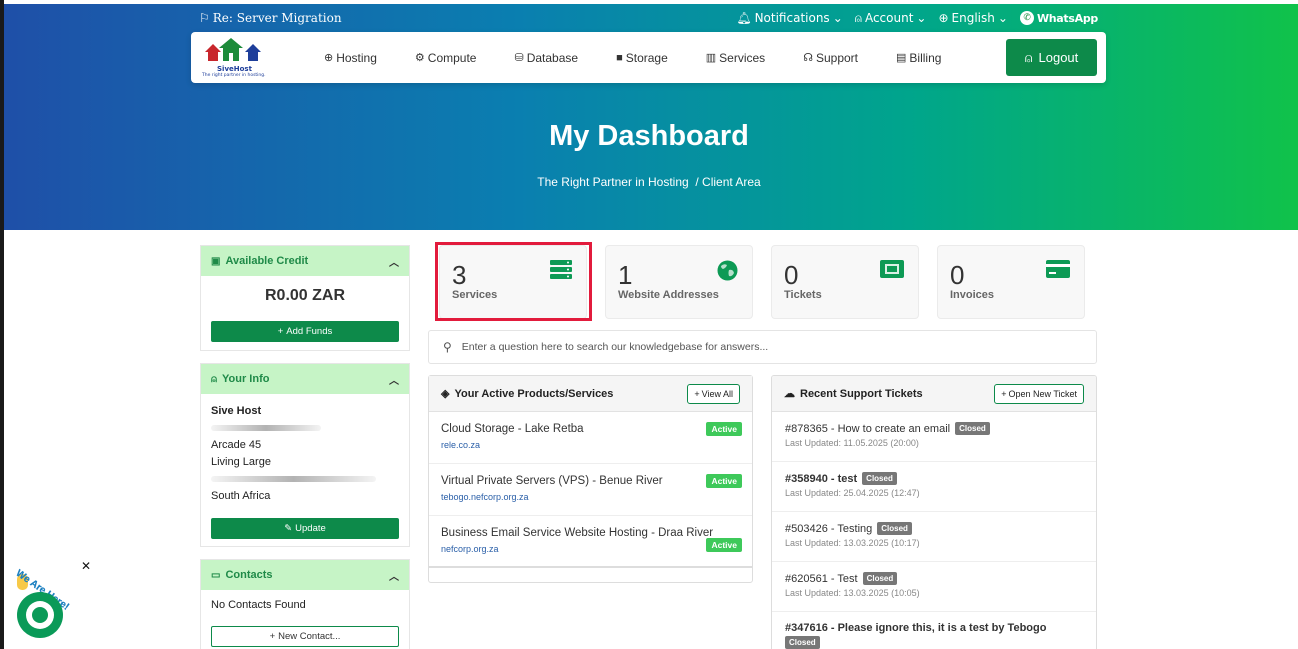 The height and width of the screenshot is (649, 1298). What do you see at coordinates (305, 295) in the screenshot?
I see `credit-amount: R0.00 ZAR` at bounding box center [305, 295].